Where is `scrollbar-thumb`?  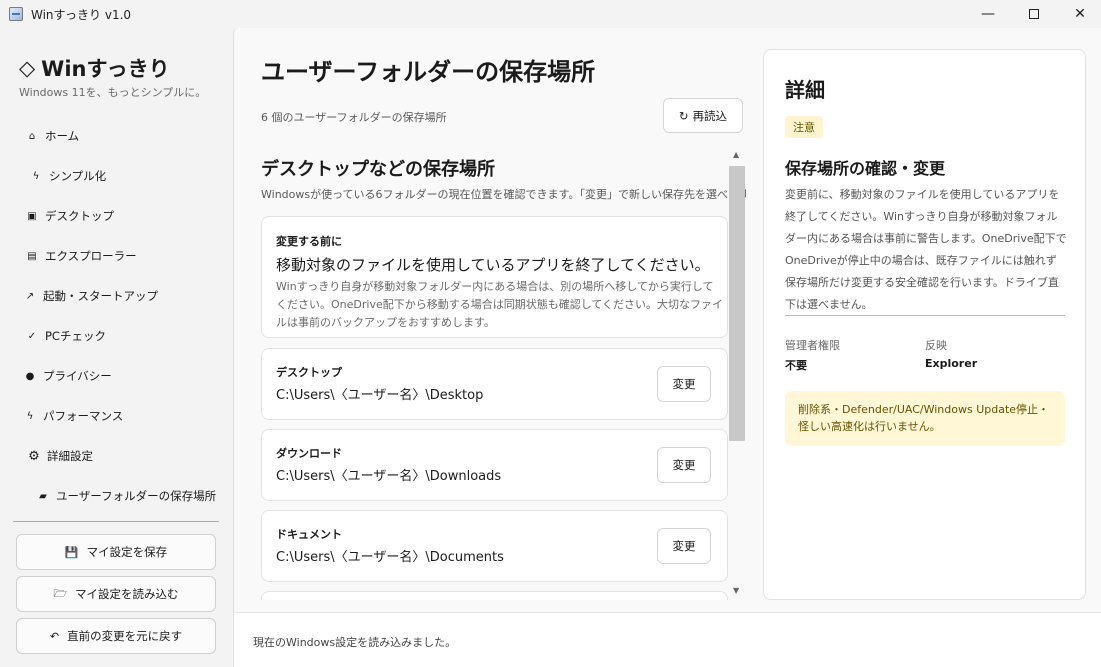
scrollbar-thumb is located at coordinates (737, 303).